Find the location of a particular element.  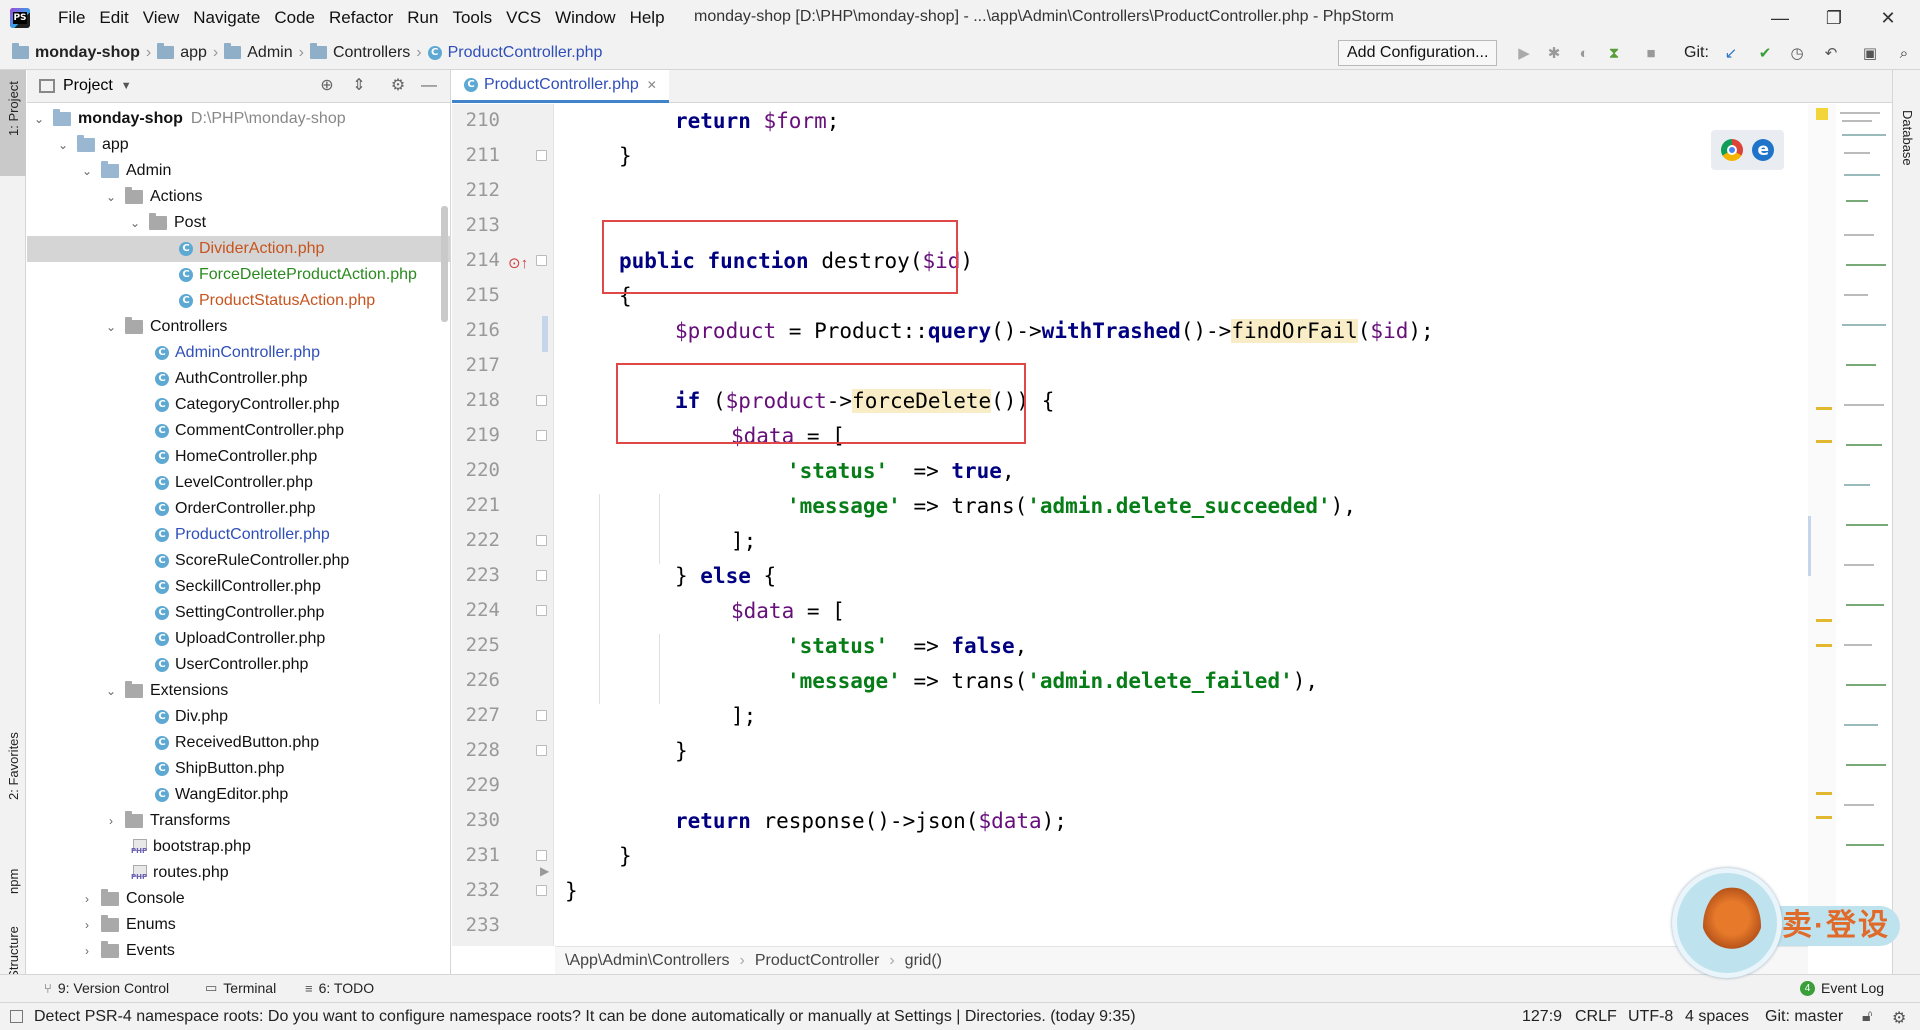

tree-item-forcedeleteproductaction: C ForceDeleteProductAction.php is located at coordinates (238, 275).